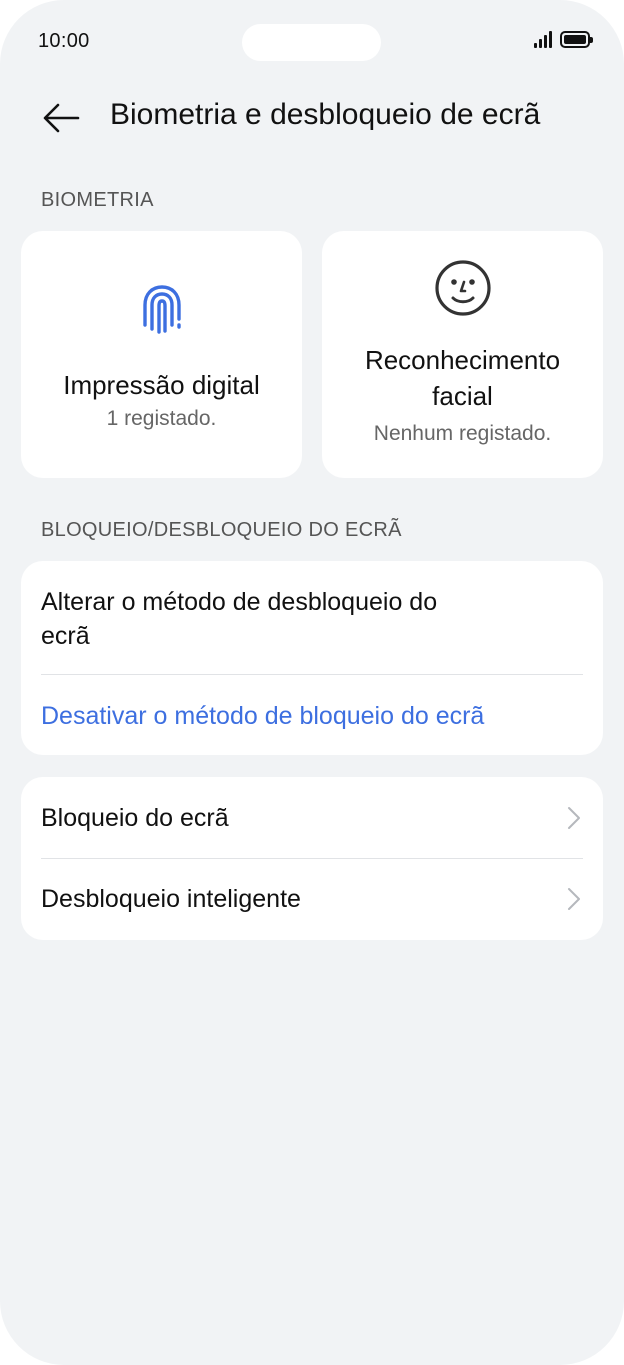 The height and width of the screenshot is (1365, 624). What do you see at coordinates (462, 360) in the screenshot?
I see `face-title-line1: Reconhecimento` at bounding box center [462, 360].